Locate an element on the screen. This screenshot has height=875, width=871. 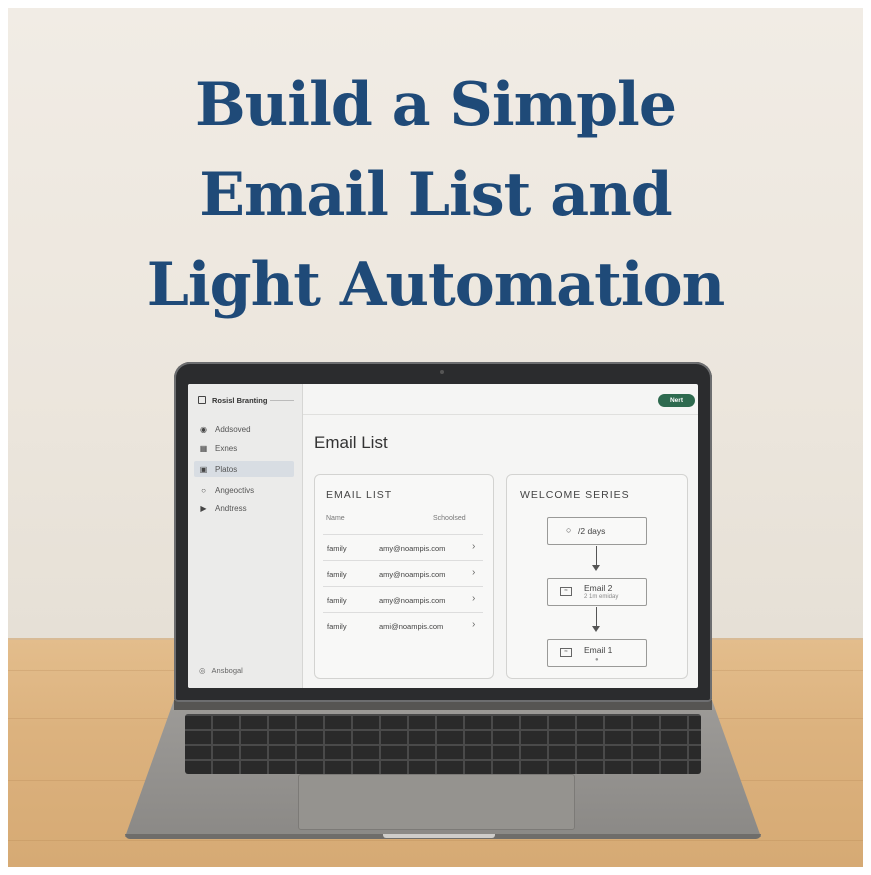
column-header-name: Name is located at coordinates (335, 518).